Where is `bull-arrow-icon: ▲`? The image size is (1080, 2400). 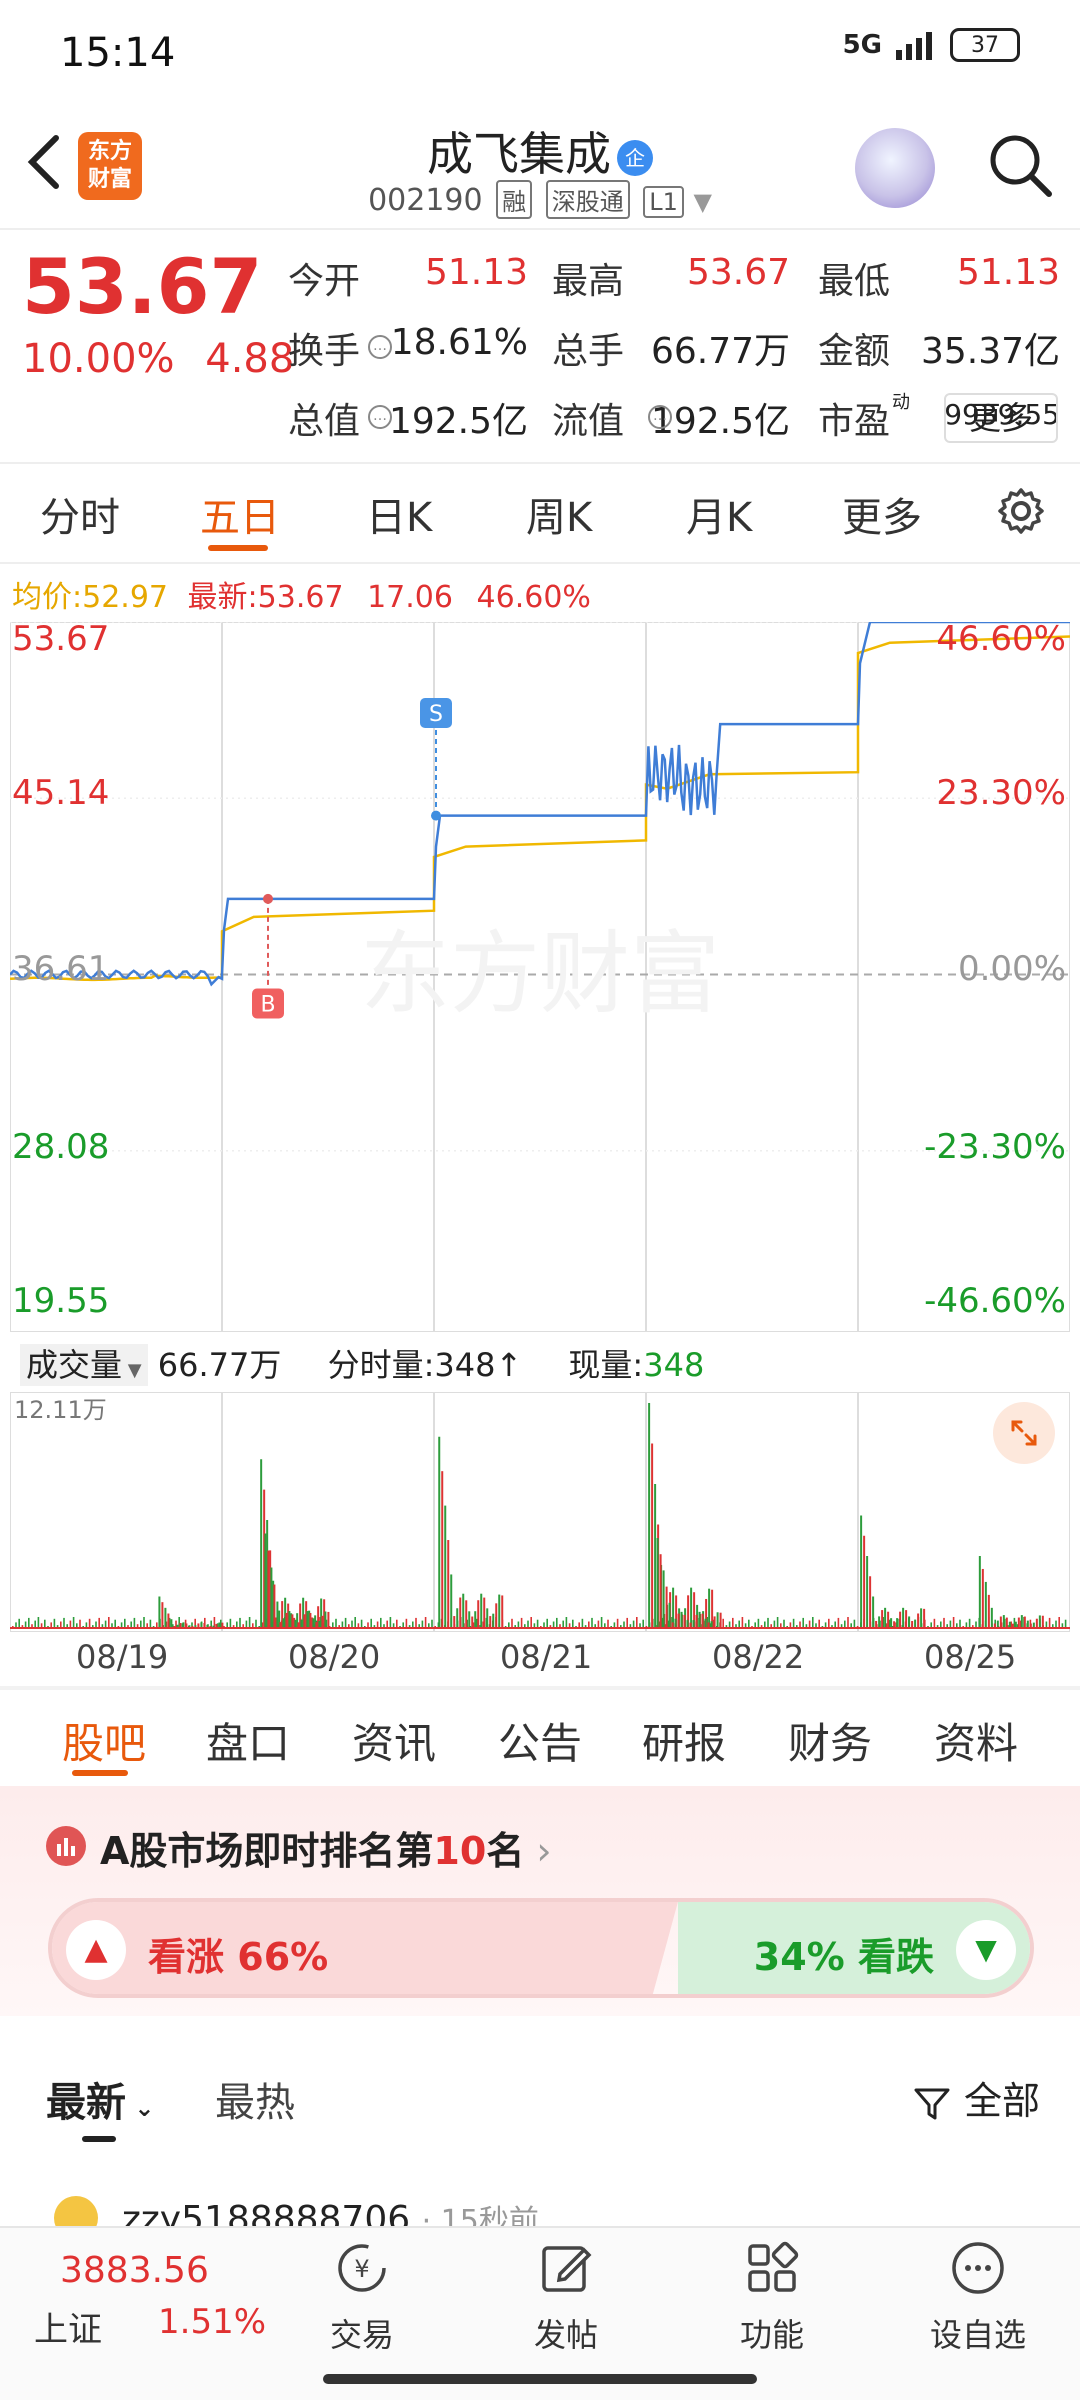
bull-arrow-icon: ▲ is located at coordinates (96, 1950).